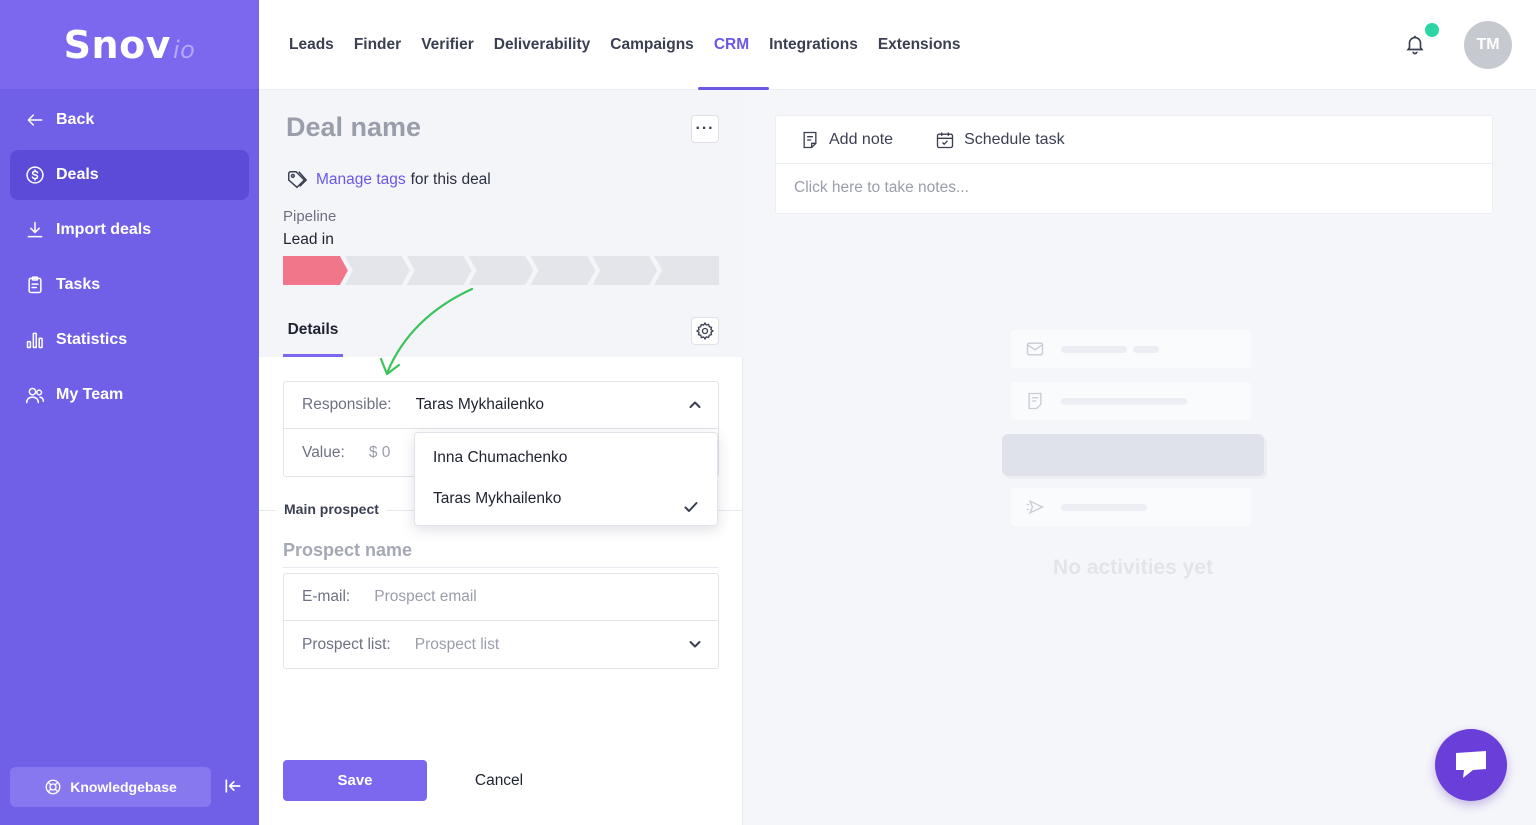 The image size is (1536, 825). I want to click on sidebar-item-label: Deals, so click(77, 174).